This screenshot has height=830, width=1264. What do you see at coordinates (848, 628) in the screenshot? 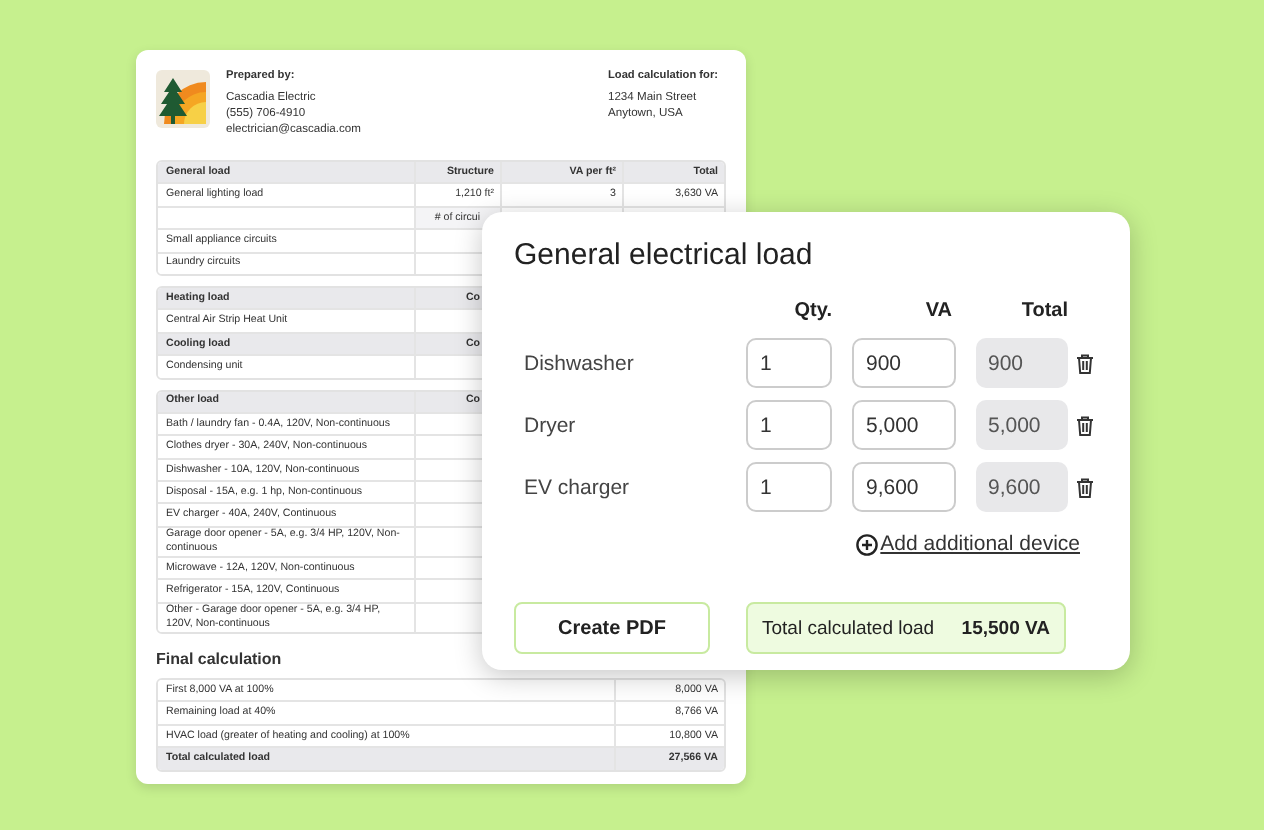
I see `total-load-label: Total calculated load` at bounding box center [848, 628].